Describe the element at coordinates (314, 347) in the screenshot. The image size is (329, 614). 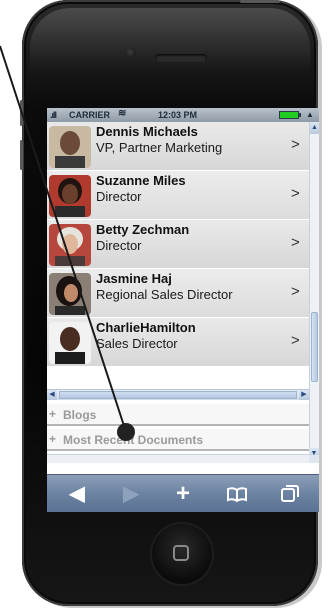
I see `vertical-scroll-thumb` at that location.